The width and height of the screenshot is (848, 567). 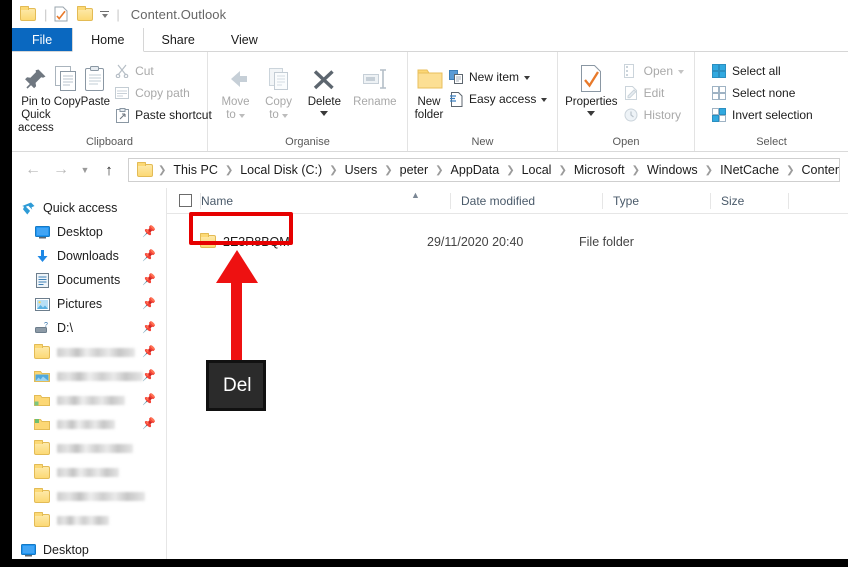 I want to click on new-item-button: New item, so click(x=497, y=77).